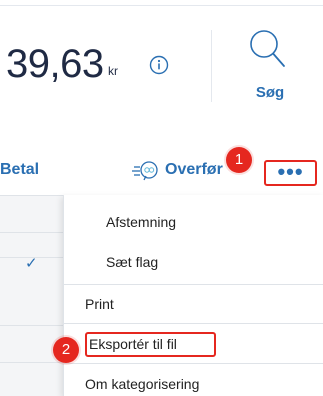 This screenshot has width=323, height=396. I want to click on step-marker-1: 1, so click(239, 160).